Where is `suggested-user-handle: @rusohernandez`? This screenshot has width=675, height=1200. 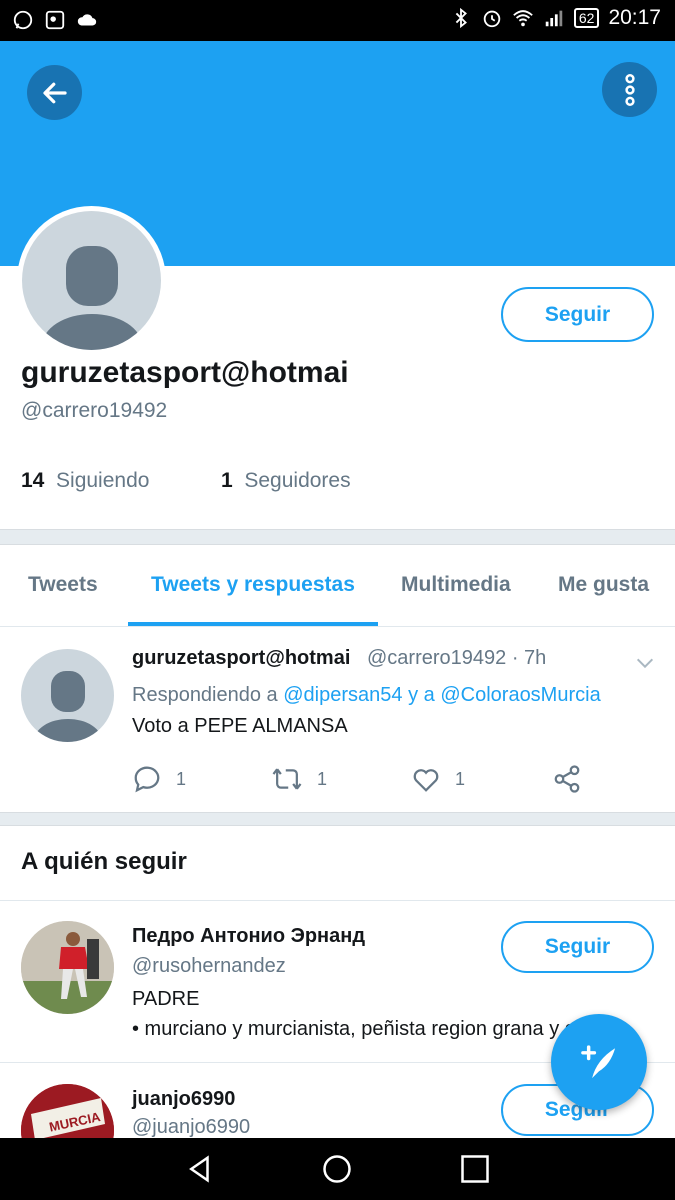
suggested-user-handle: @rusohernandez is located at coordinates (209, 966).